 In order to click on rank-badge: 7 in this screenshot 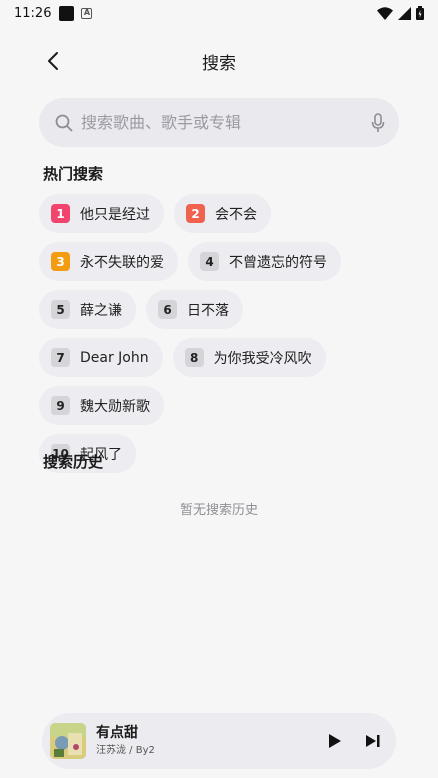, I will do `click(60, 357)`.